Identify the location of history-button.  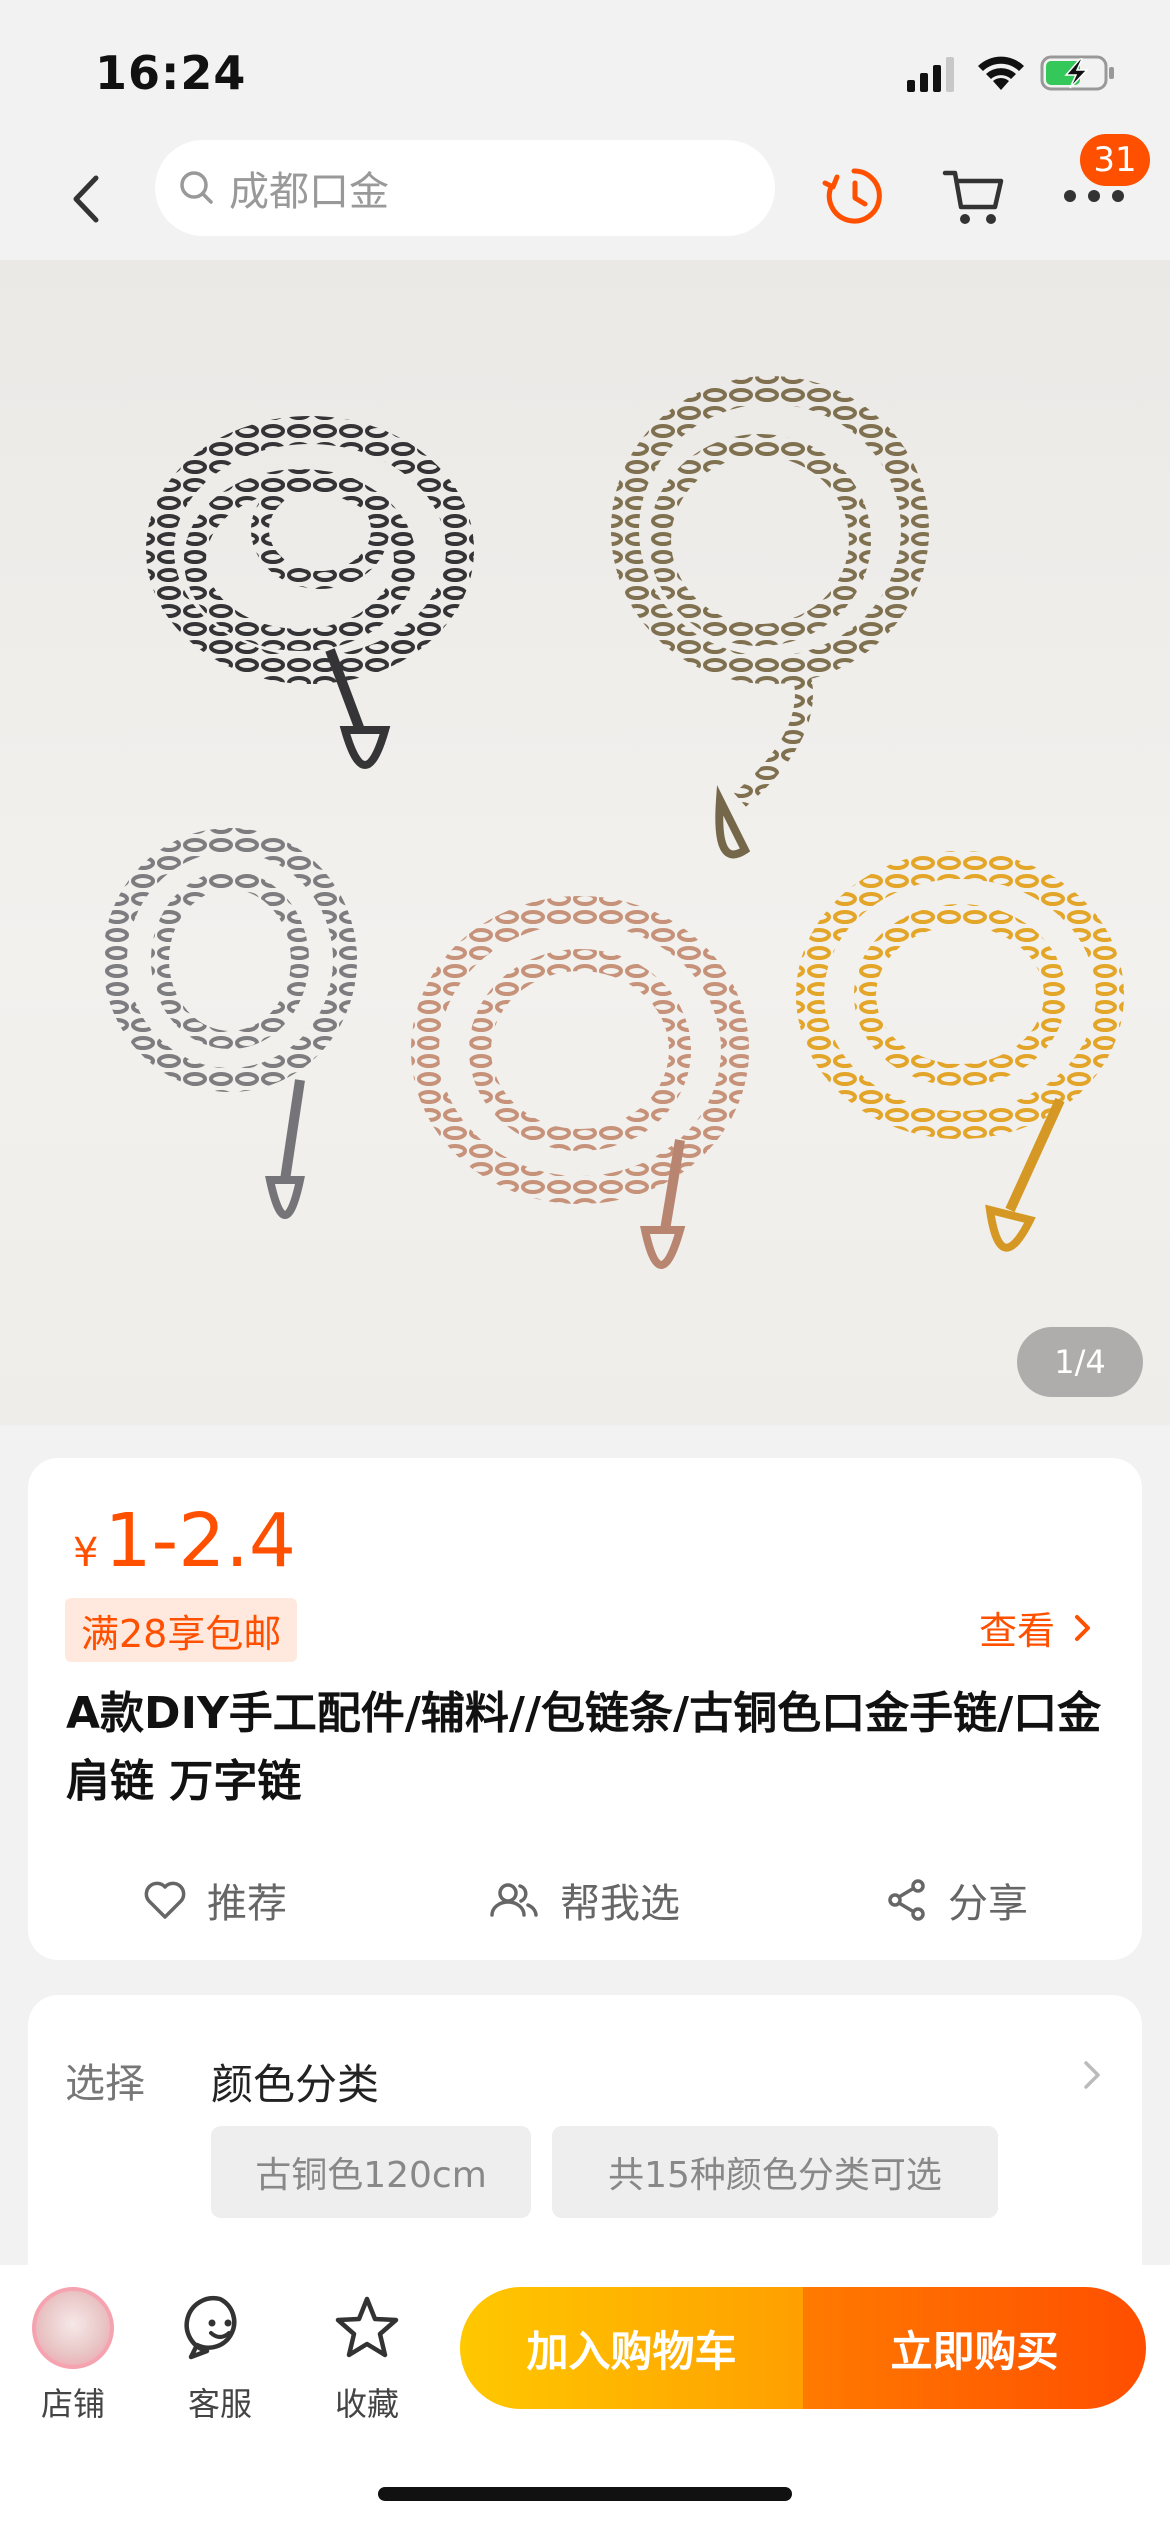
(854, 196).